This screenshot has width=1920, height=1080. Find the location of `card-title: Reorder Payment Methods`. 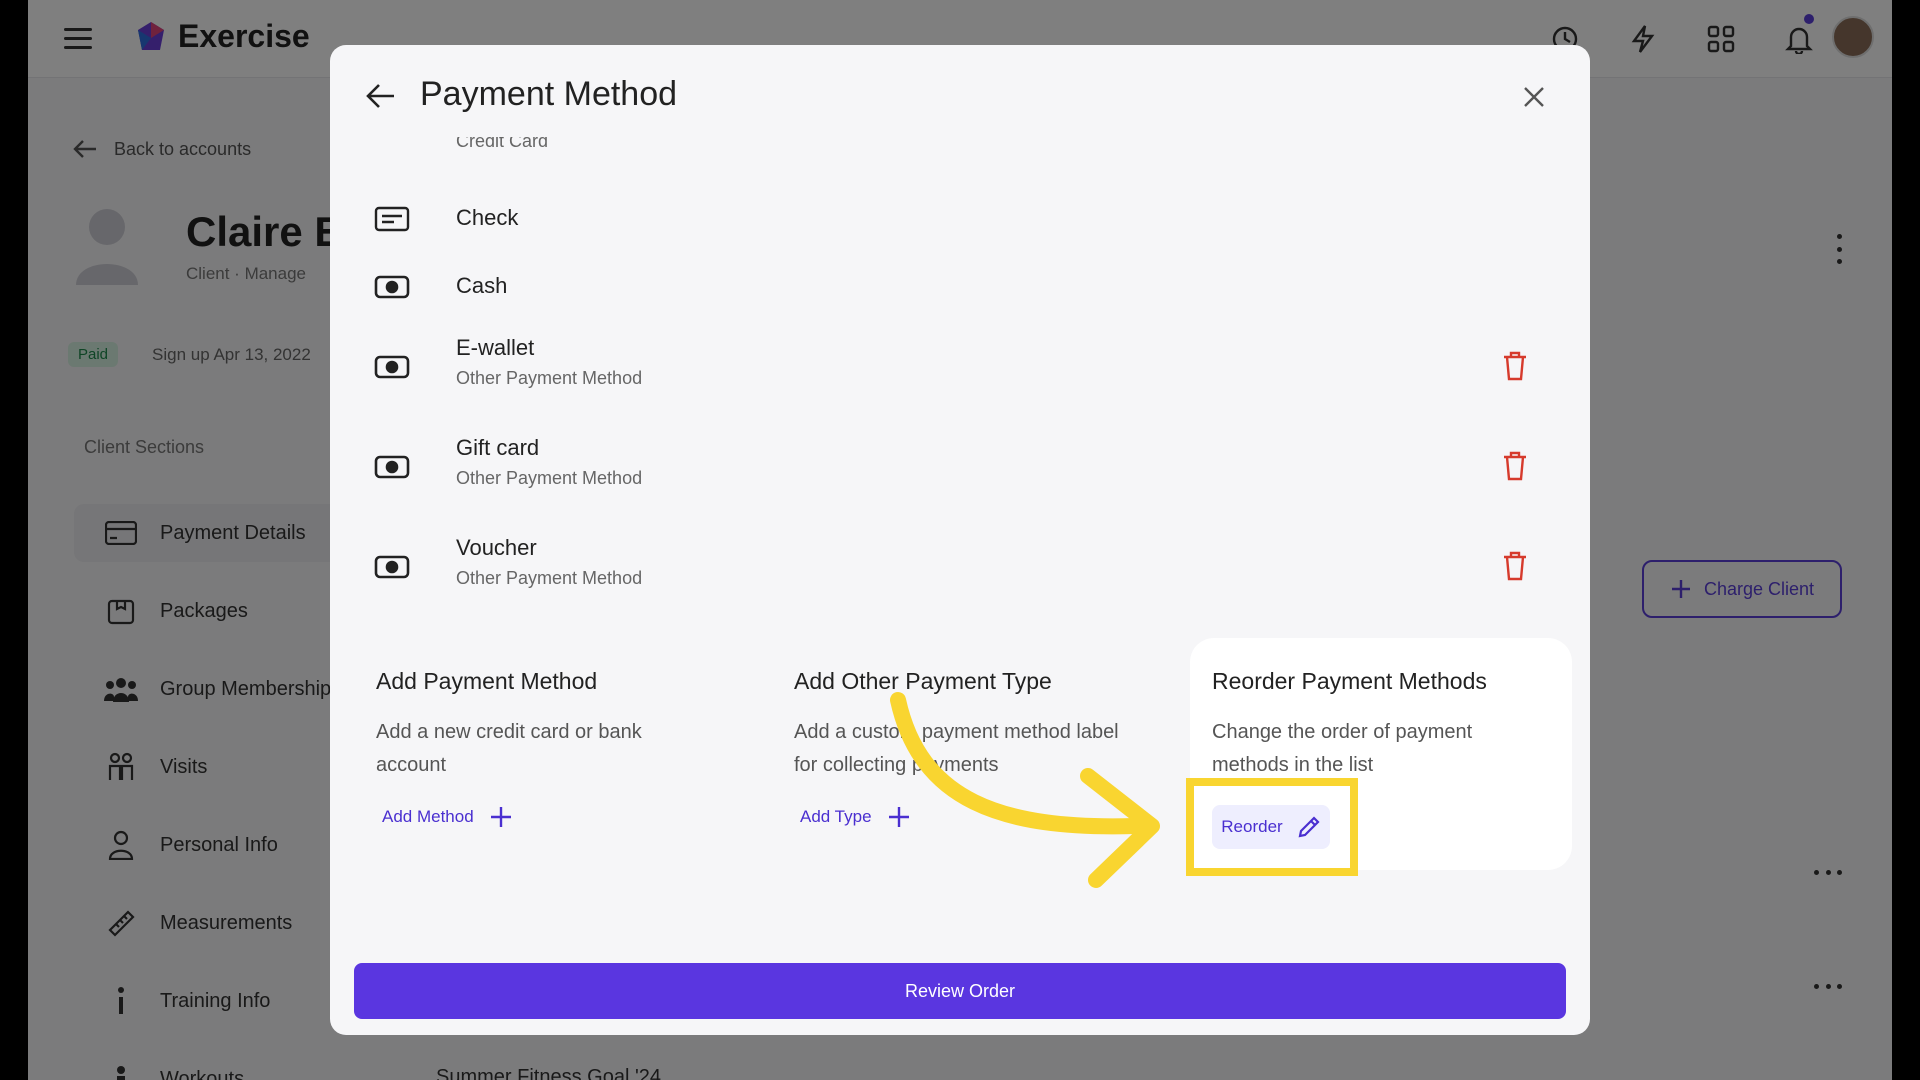

card-title: Reorder Payment Methods is located at coordinates (1349, 681).